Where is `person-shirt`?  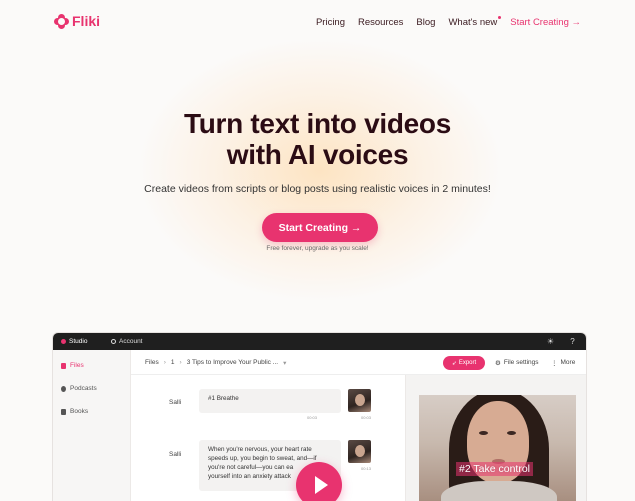 person-shirt is located at coordinates (499, 491).